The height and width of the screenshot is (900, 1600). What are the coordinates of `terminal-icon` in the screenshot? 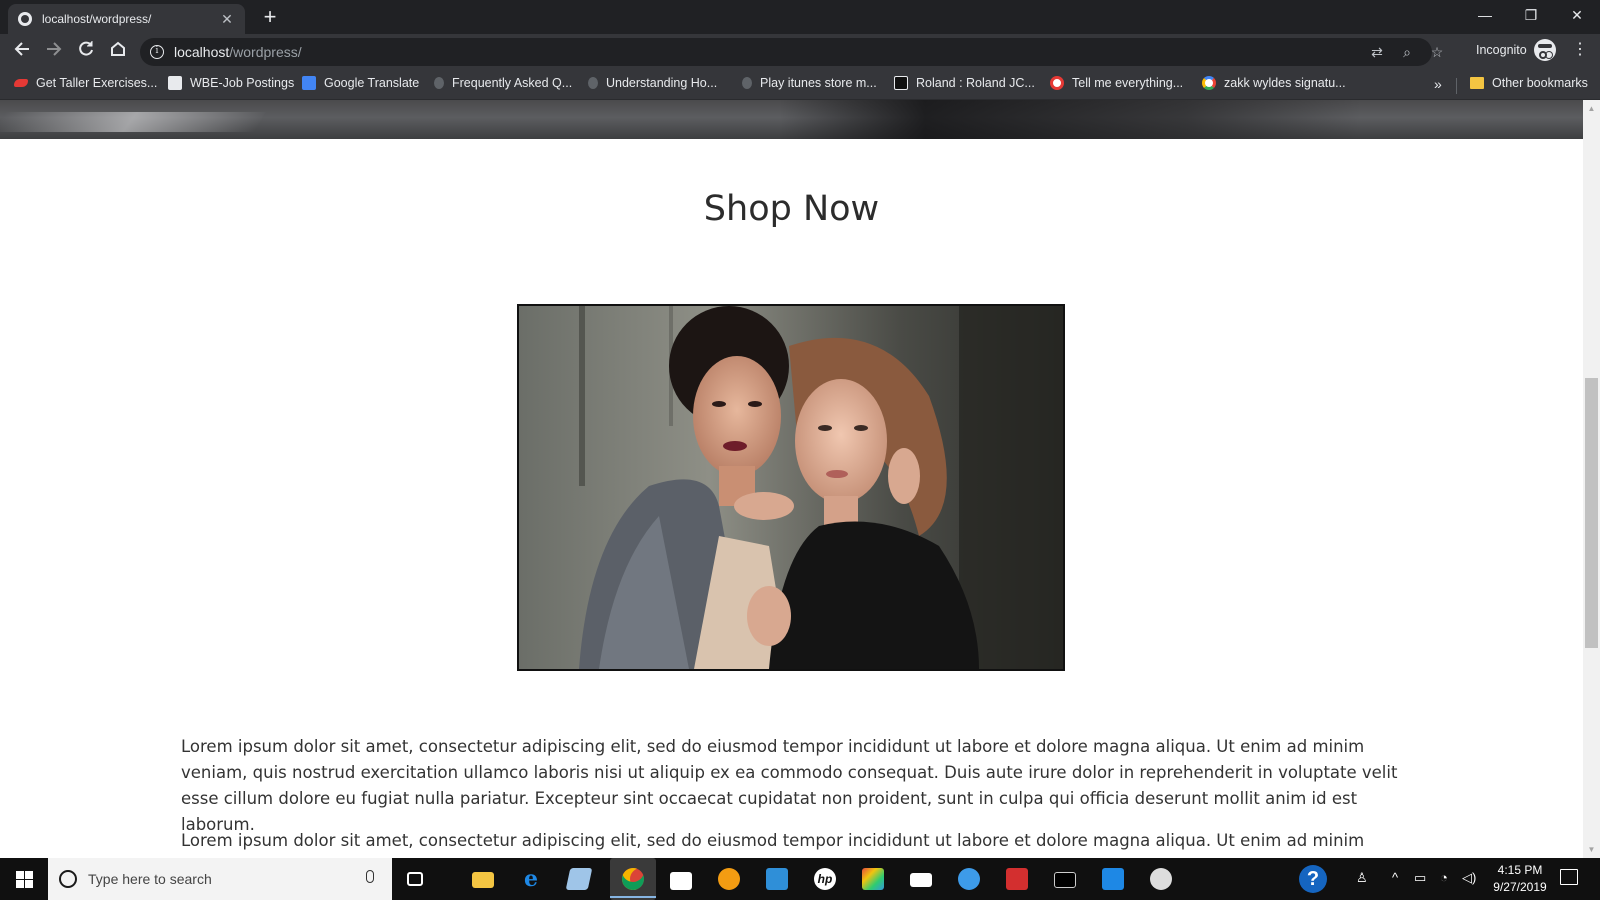 It's located at (1065, 880).